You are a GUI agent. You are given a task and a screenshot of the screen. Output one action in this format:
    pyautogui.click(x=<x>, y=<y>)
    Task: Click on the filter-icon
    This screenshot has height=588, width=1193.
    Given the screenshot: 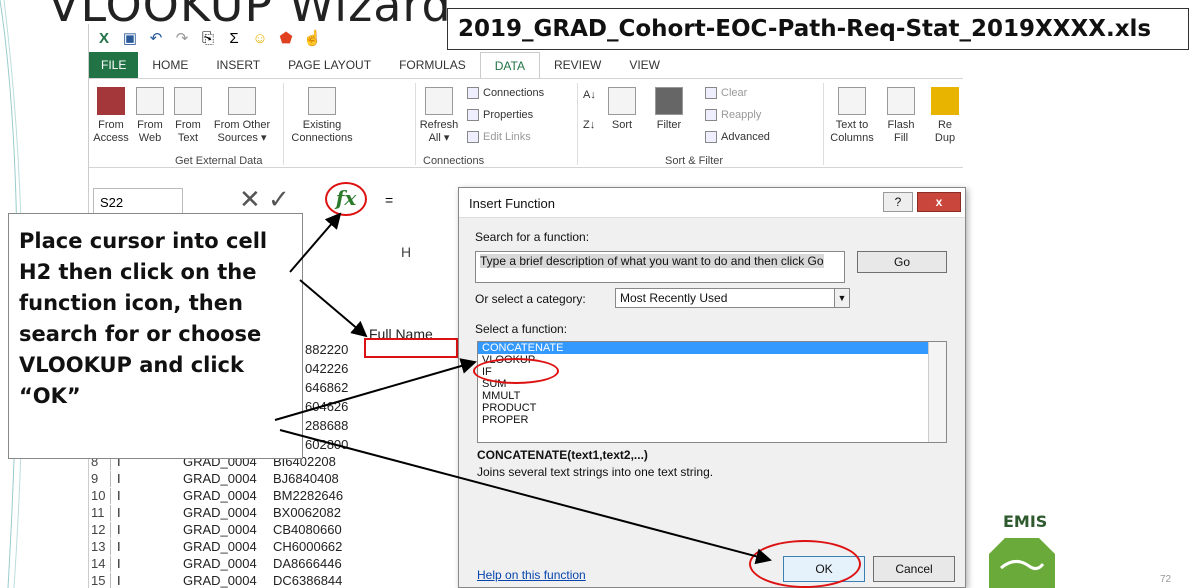 What is the action you would take?
    pyautogui.click(x=669, y=101)
    